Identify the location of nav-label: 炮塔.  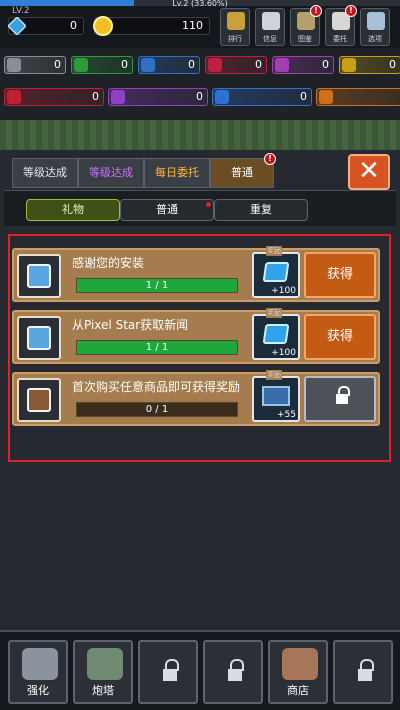
(103, 690).